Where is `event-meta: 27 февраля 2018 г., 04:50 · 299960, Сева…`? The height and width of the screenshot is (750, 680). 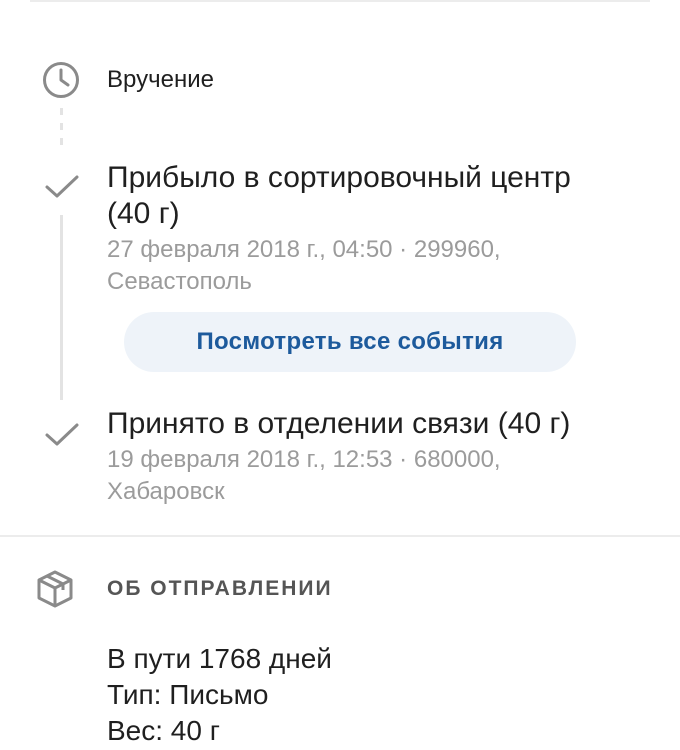
event-meta: 27 февраля 2018 г., 04:50 · 299960, Сева… is located at coordinates (353, 266).